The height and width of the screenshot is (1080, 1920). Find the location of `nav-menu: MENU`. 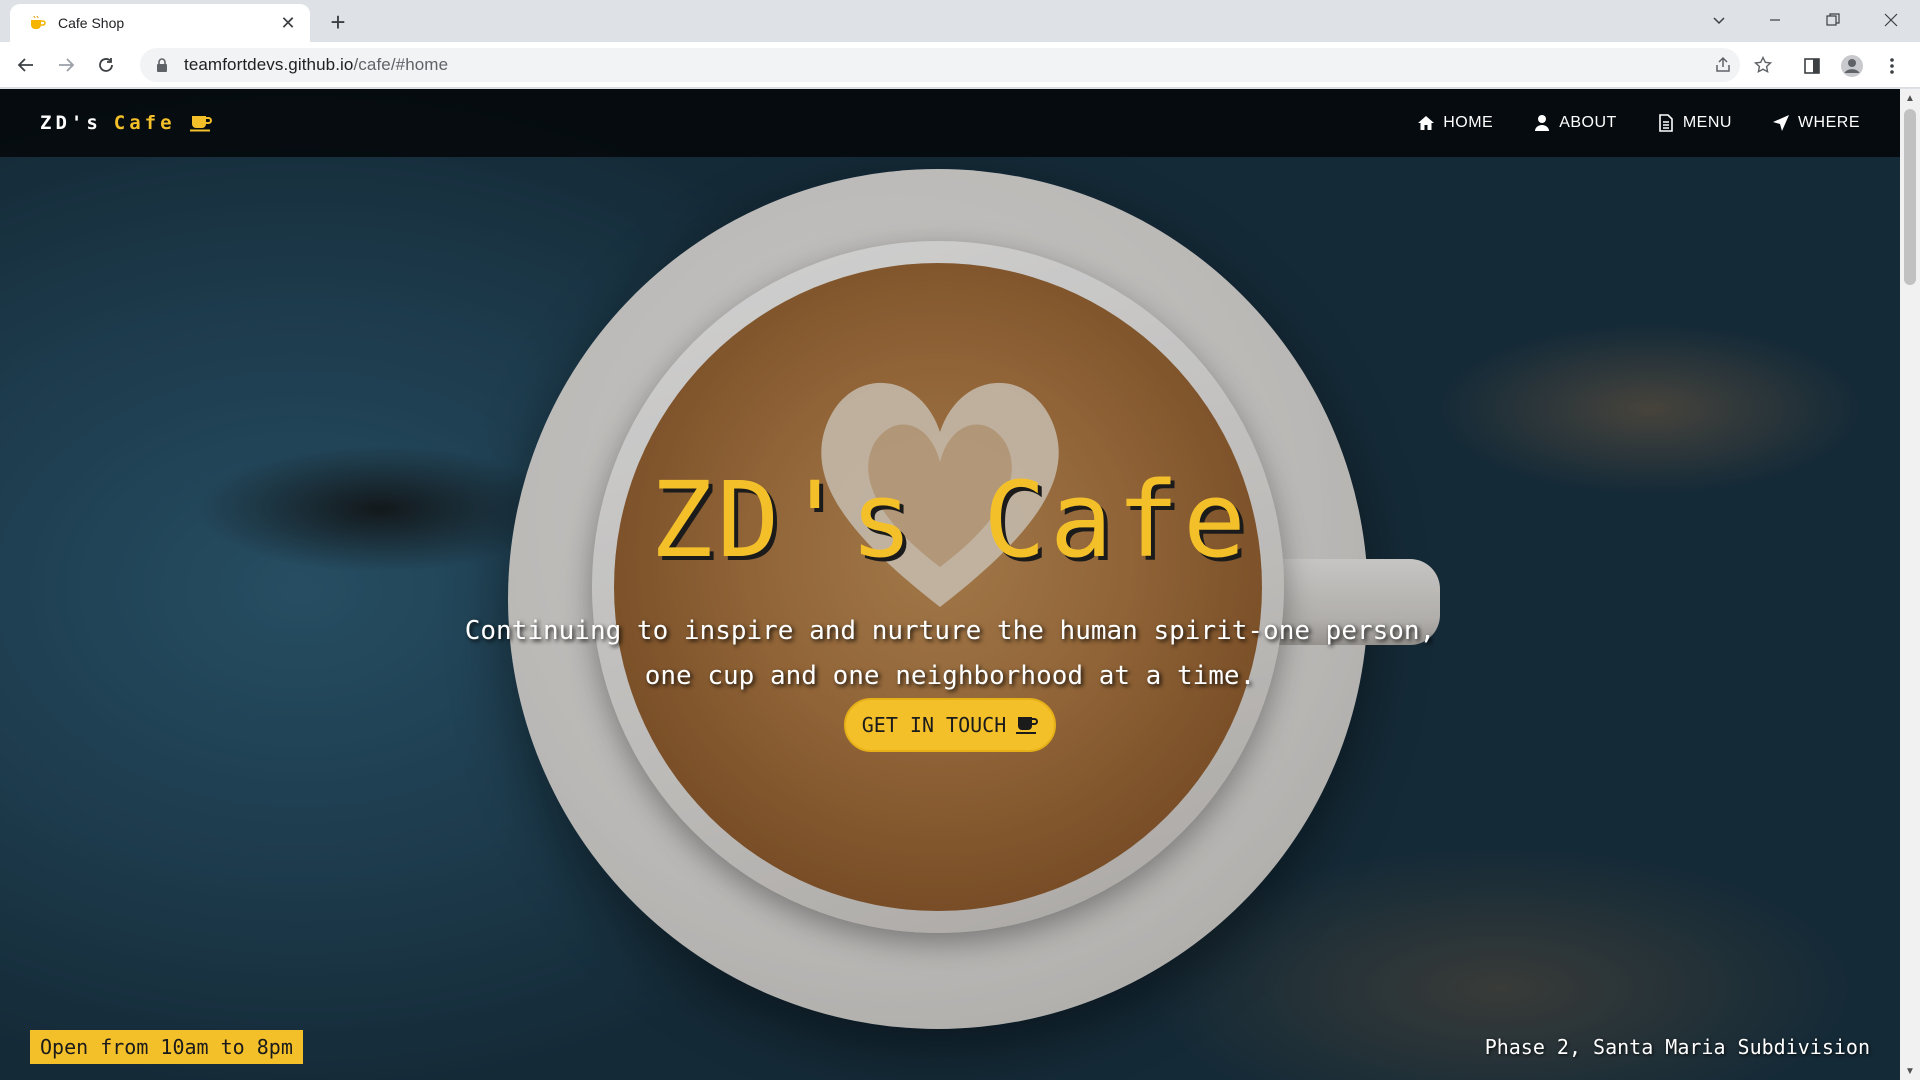

nav-menu: MENU is located at coordinates (1694, 123).